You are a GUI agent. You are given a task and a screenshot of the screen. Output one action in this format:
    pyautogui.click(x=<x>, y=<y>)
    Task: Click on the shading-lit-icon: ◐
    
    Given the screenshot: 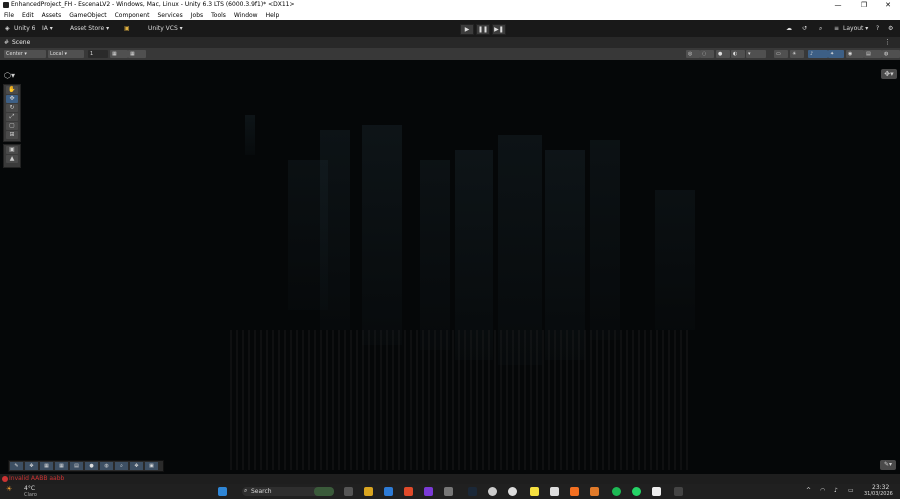 What is the action you would take?
    pyautogui.click(x=738, y=54)
    